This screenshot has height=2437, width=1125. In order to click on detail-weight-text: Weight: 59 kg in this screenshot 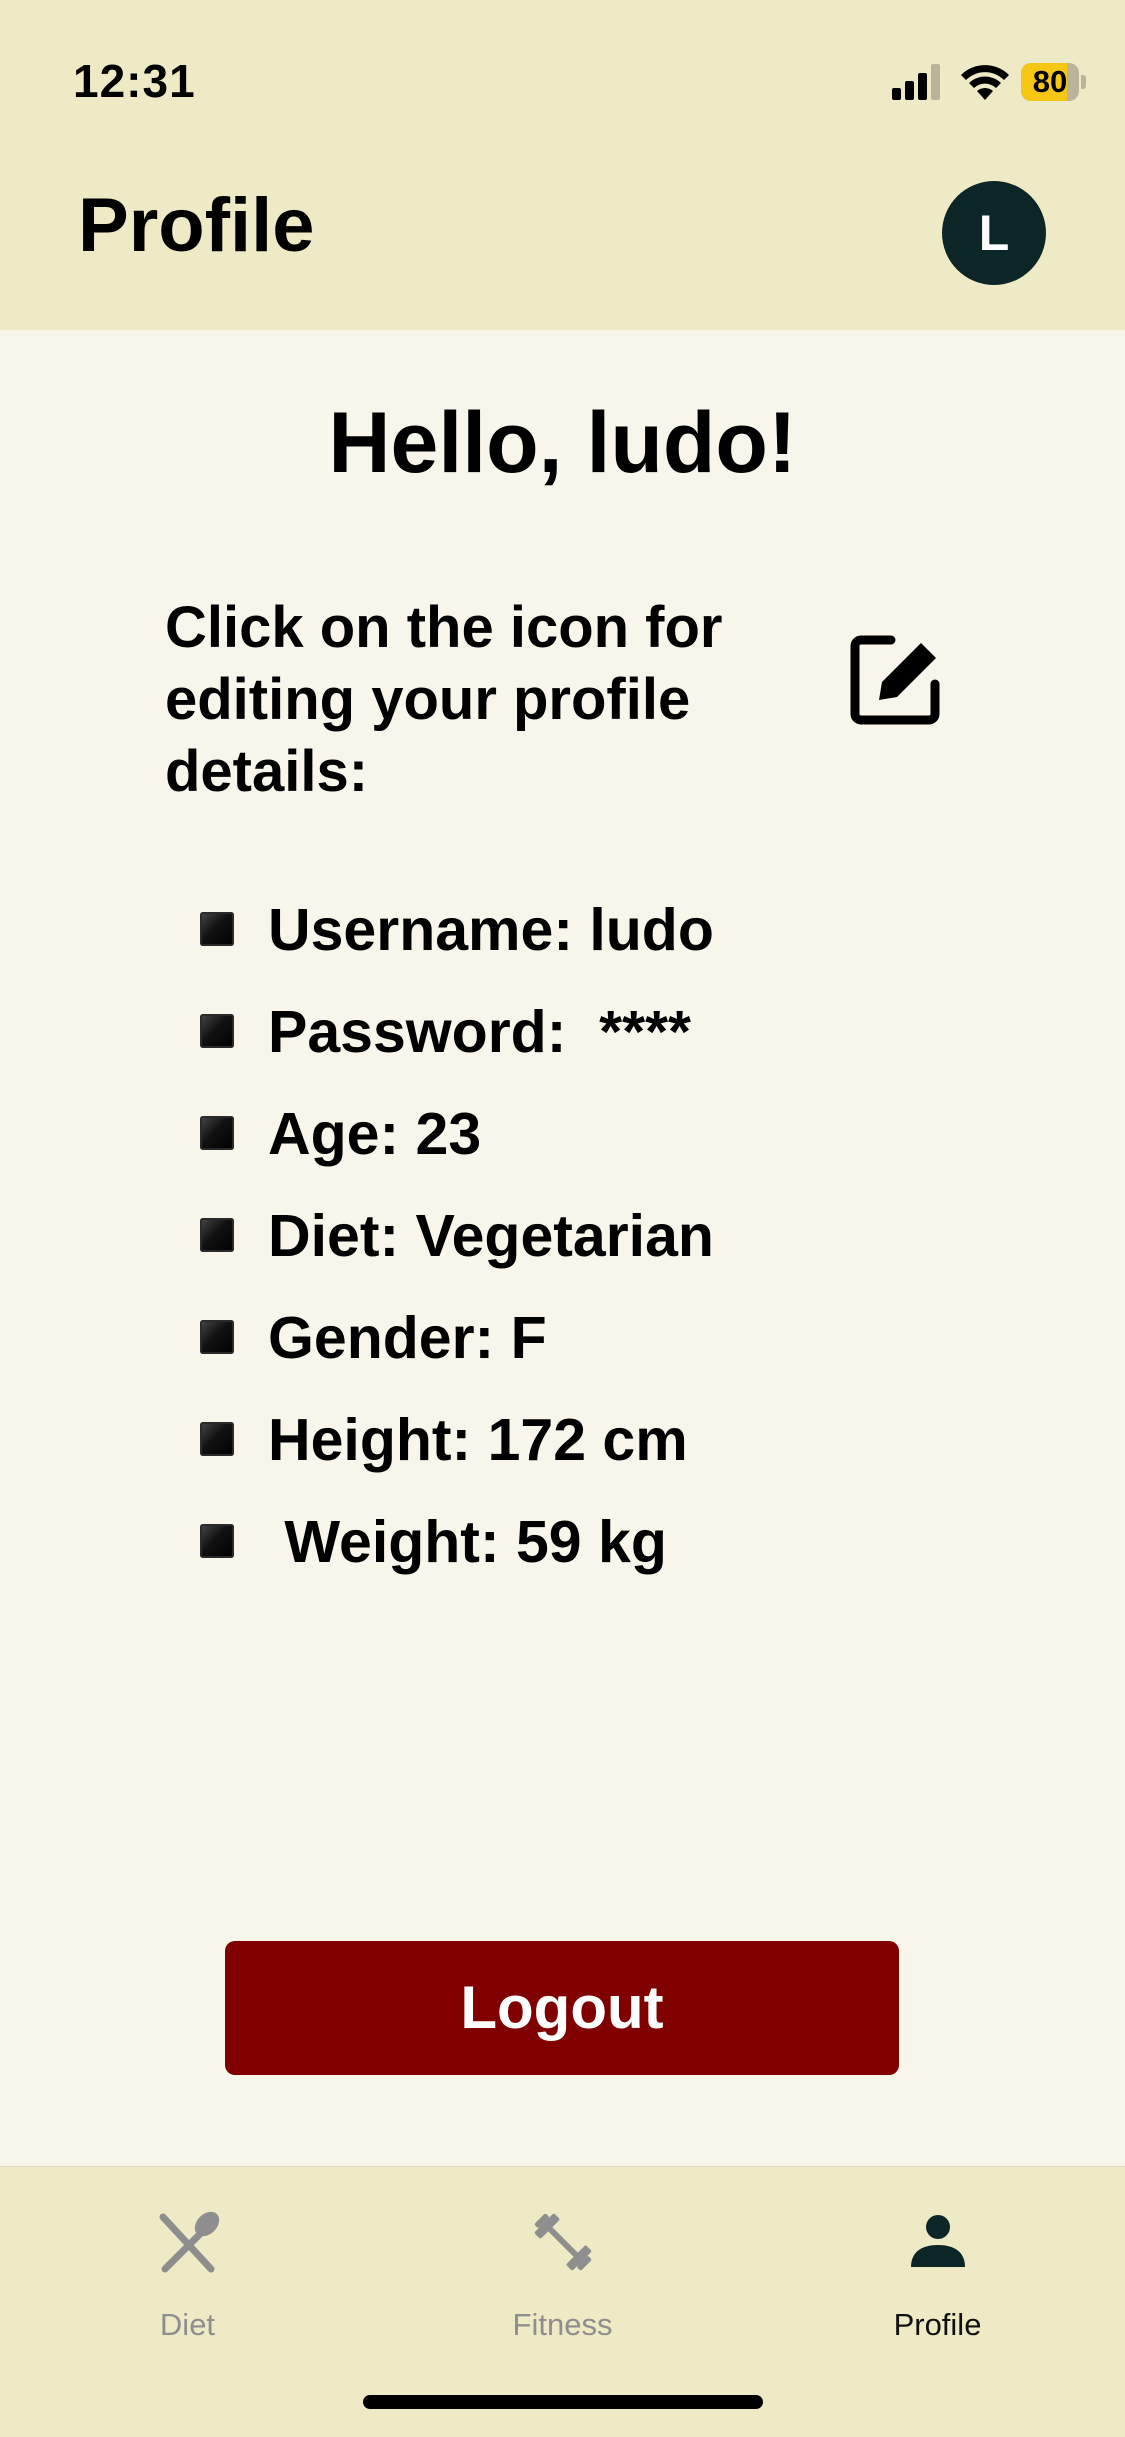, I will do `click(467, 1542)`.